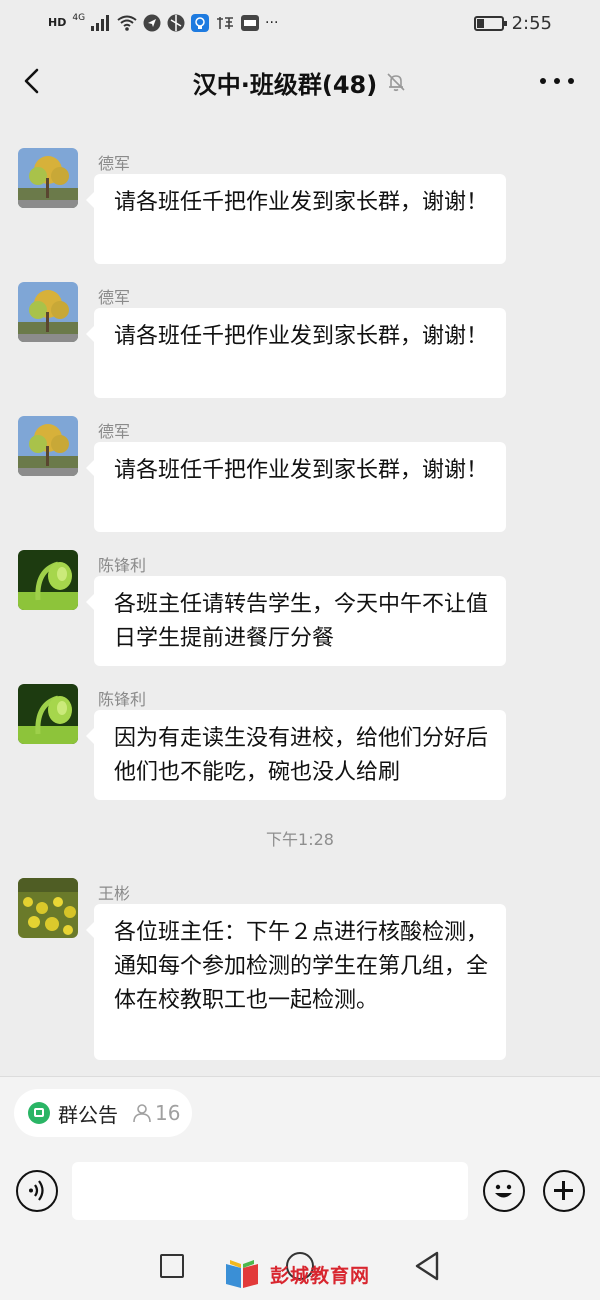 The image size is (600, 1300). Describe the element at coordinates (320, 1275) in the screenshot. I see `watermark-text: 彭城教育网` at that location.